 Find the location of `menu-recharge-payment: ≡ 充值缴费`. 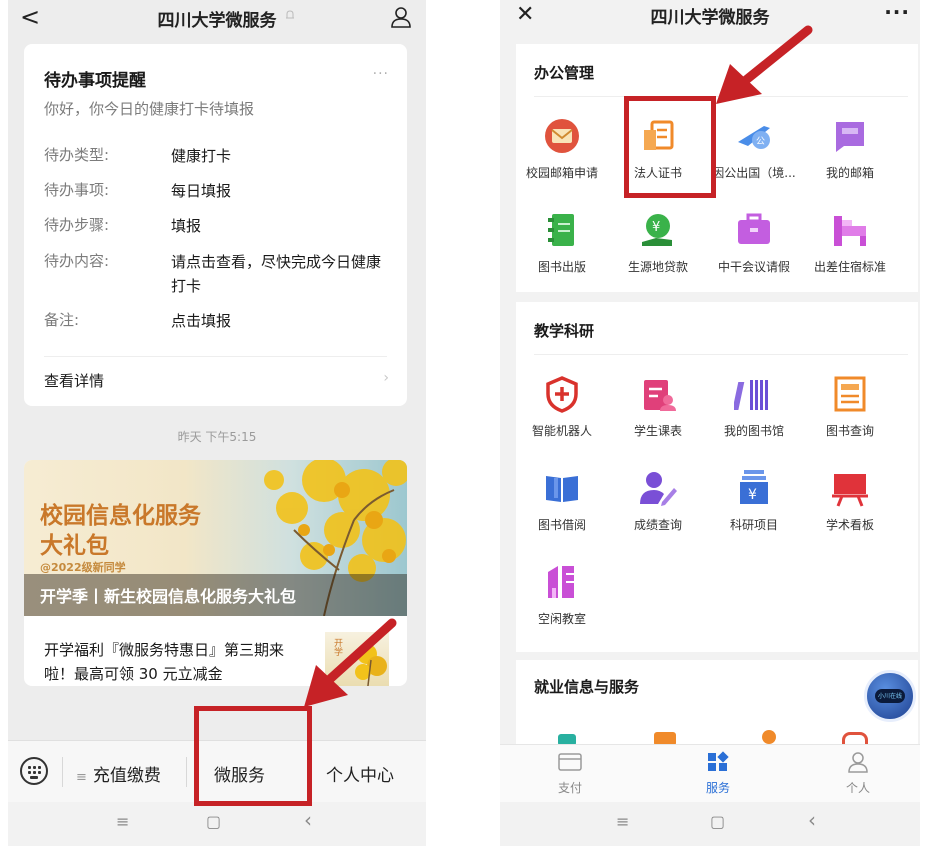

menu-recharge-payment: ≡ 充值缴费 is located at coordinates (118, 773).